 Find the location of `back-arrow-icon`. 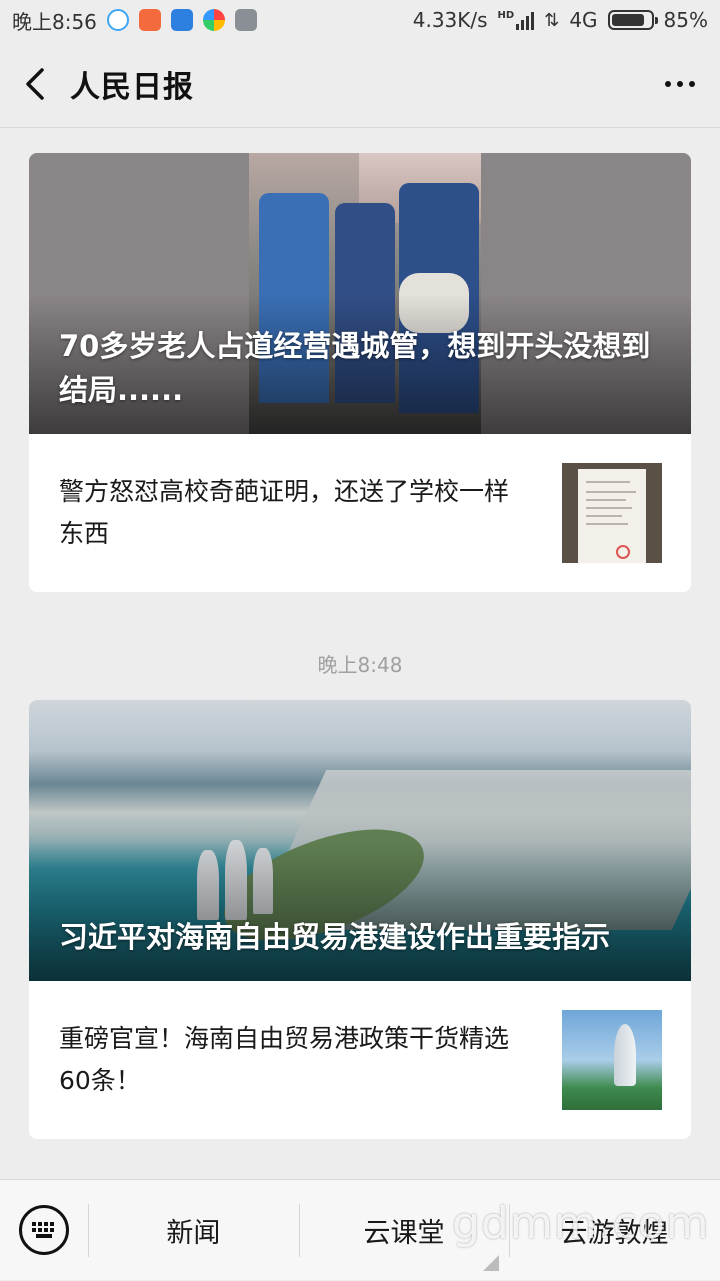

back-arrow-icon is located at coordinates (35, 83).